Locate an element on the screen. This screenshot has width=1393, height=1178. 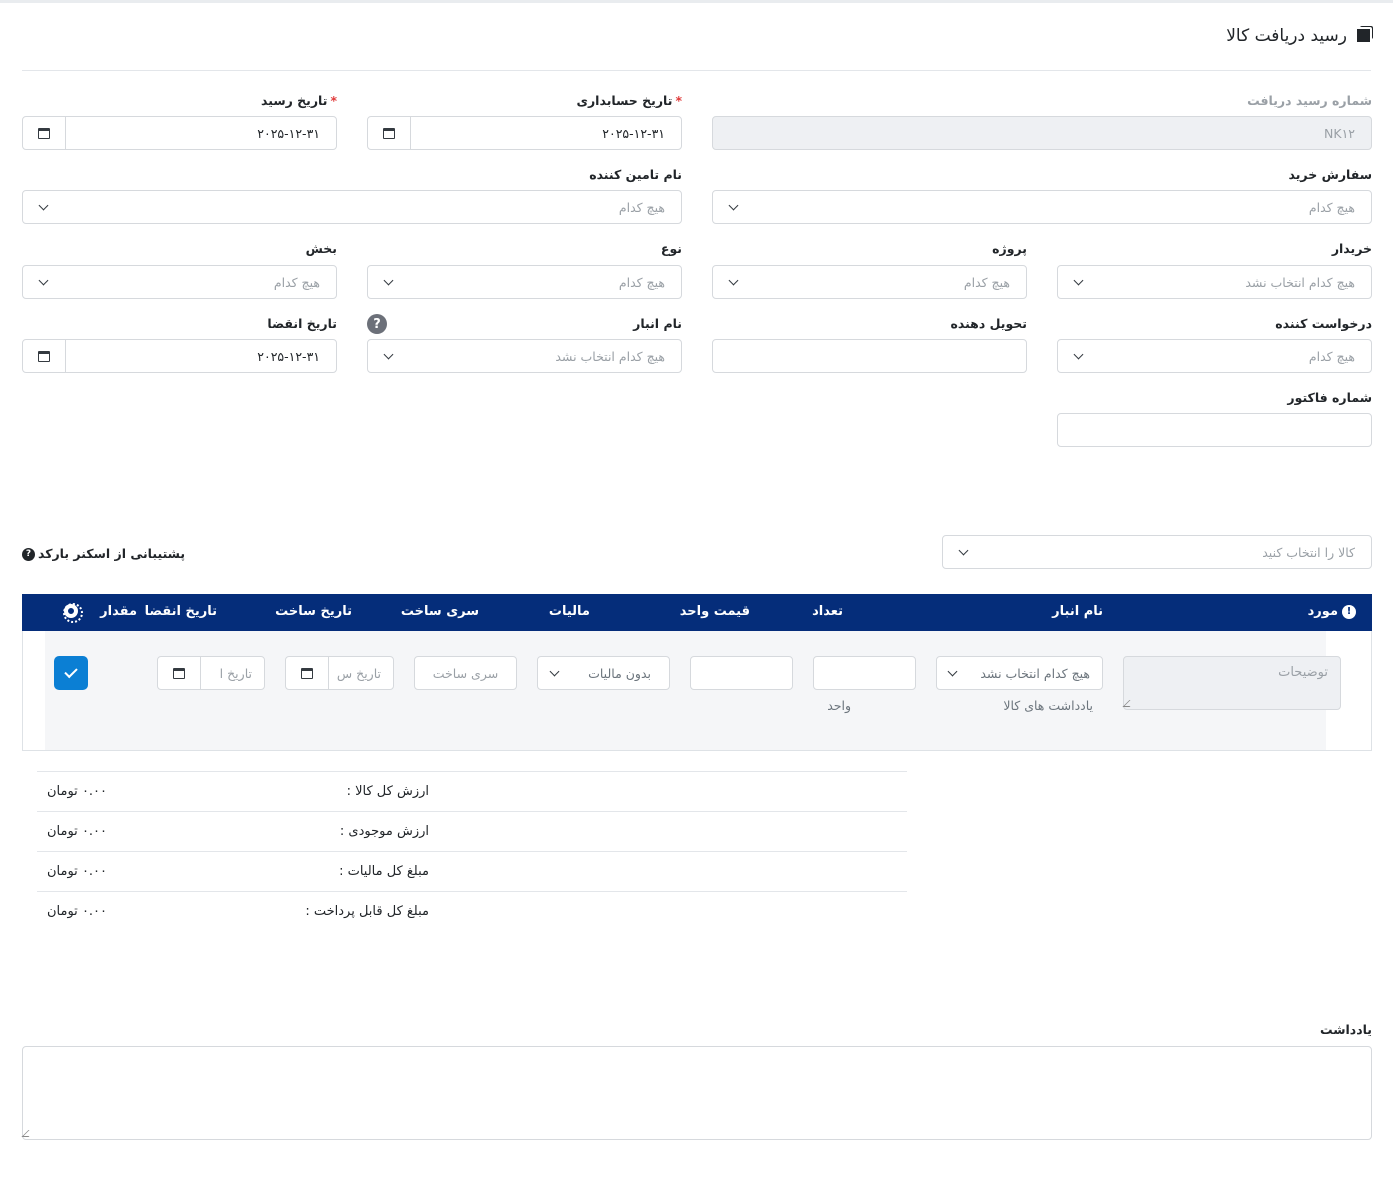
expiry-date-value: ۲۰۲۵-۱۲-۳۱ is located at coordinates (201, 356).